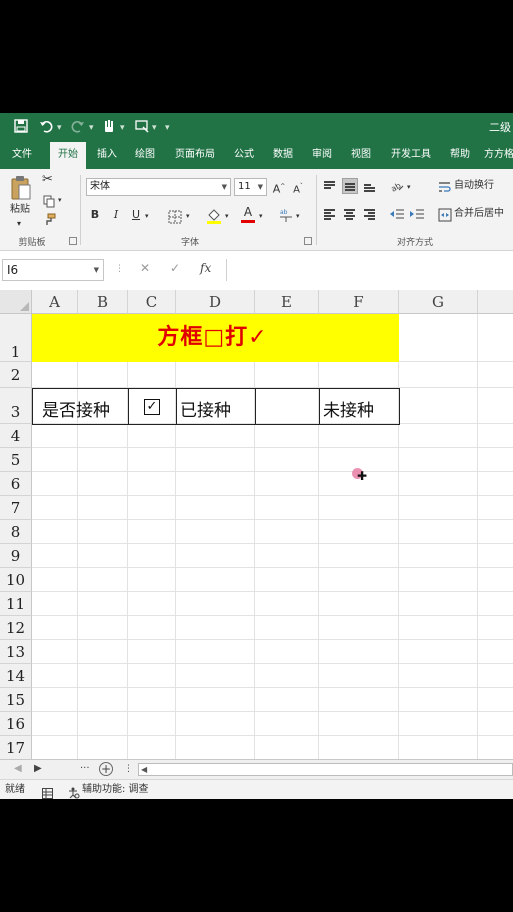 This screenshot has height=912, width=513. Describe the element at coordinates (411, 155) in the screenshot. I see `tab-developer: 开发工具` at that location.